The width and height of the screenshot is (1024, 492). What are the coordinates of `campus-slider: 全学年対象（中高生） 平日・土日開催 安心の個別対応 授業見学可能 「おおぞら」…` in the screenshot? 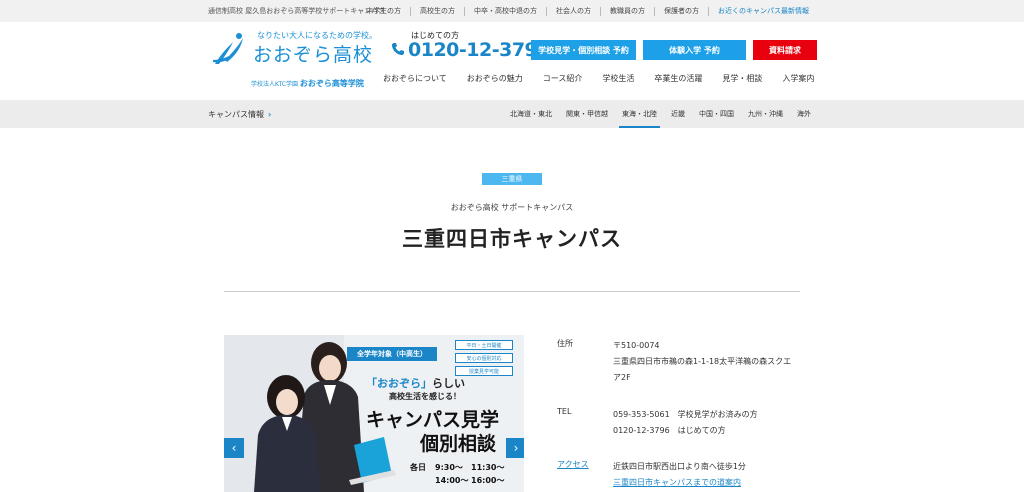 It's located at (374, 413).